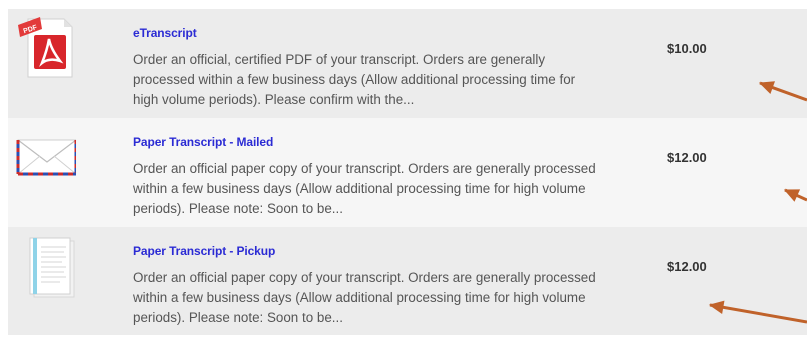 This screenshot has height=337, width=807. I want to click on paper-document-icon, so click(45, 266).